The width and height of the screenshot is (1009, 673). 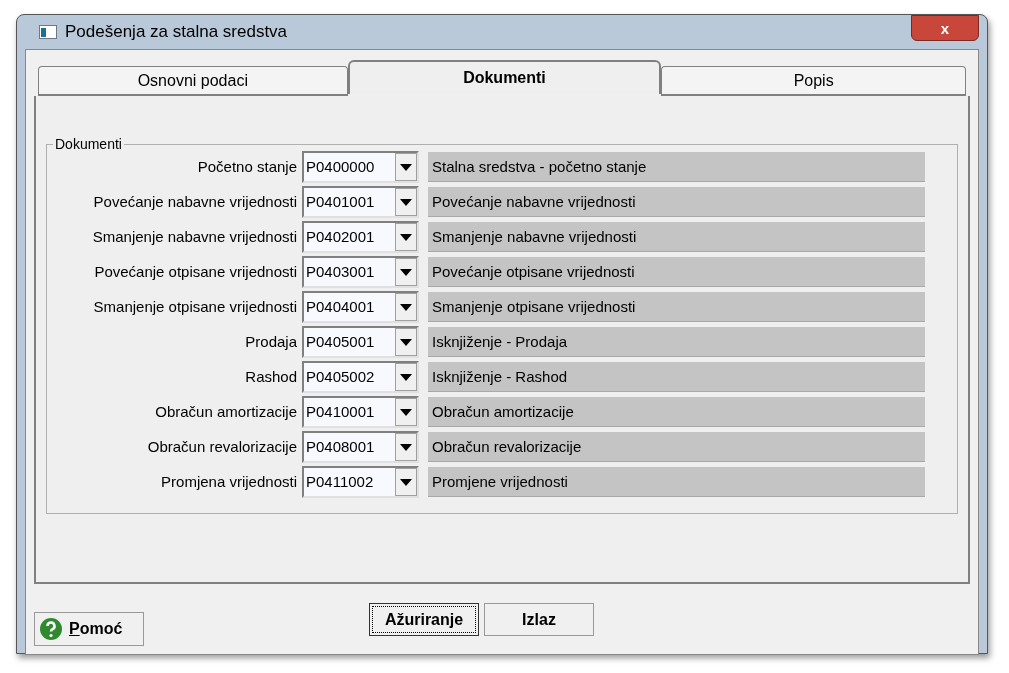 What do you see at coordinates (676, 202) in the screenshot?
I see `description-field: Povećanje nabavne vrijednosti` at bounding box center [676, 202].